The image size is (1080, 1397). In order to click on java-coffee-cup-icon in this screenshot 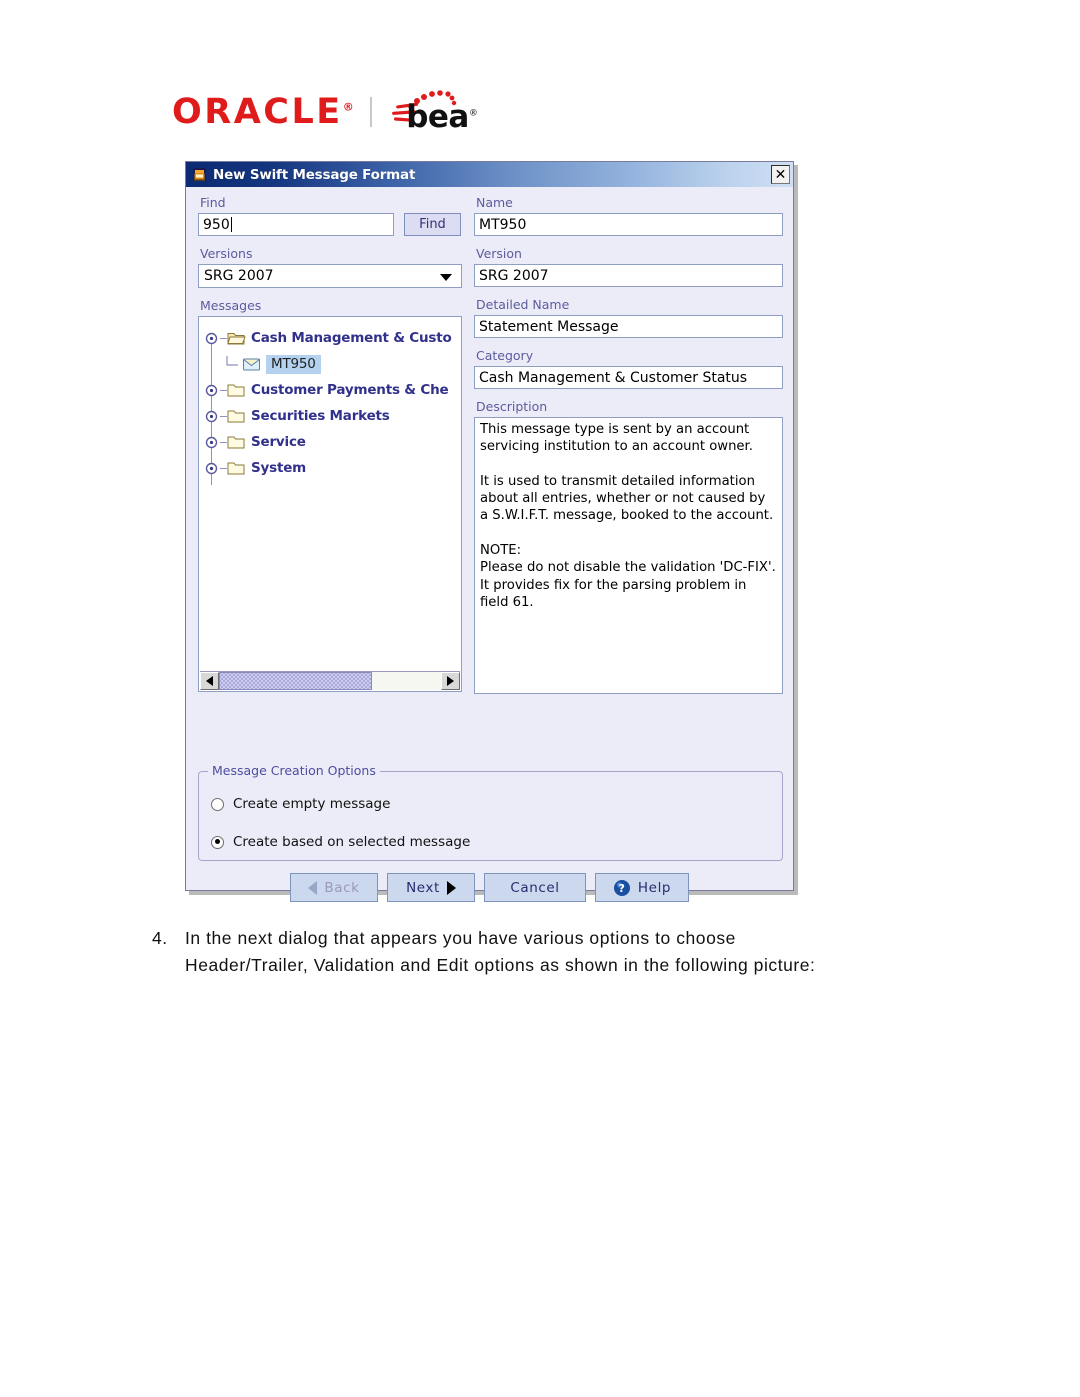, I will do `click(199, 174)`.